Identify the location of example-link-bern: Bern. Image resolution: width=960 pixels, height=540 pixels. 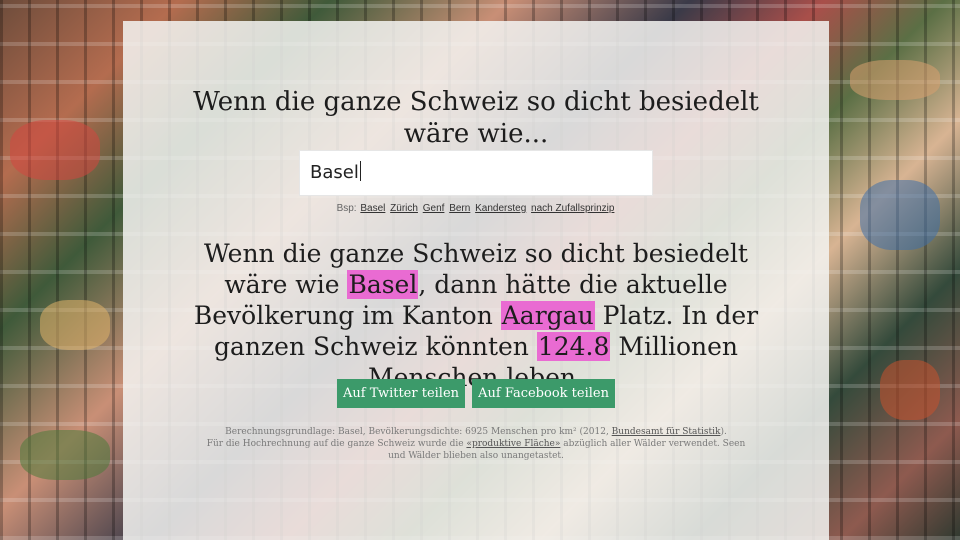
(459, 208).